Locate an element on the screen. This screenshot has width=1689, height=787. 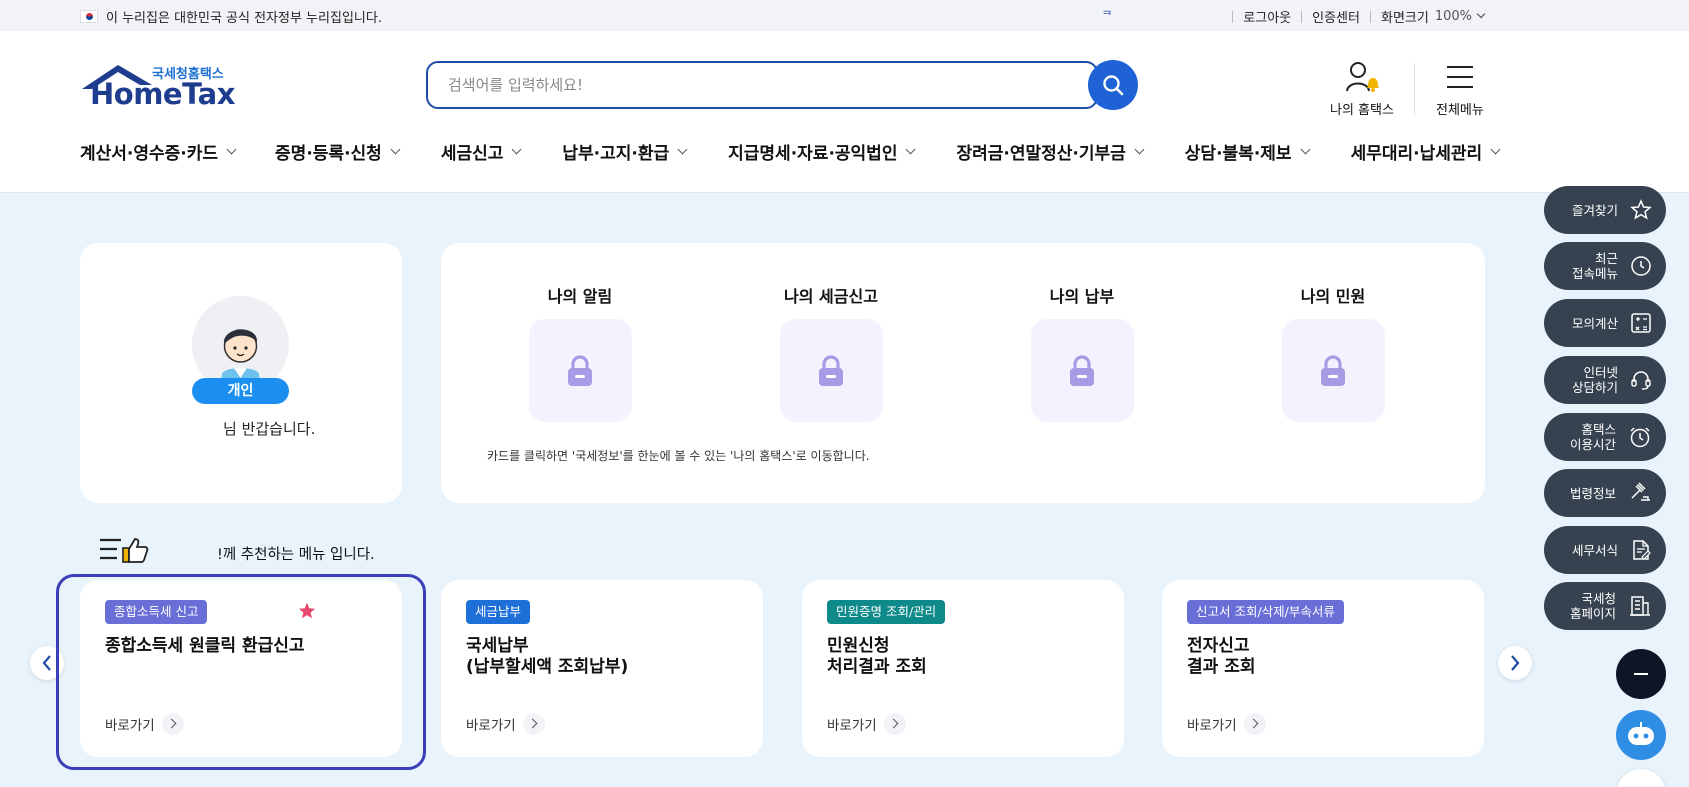
service-card-civil-result: 민원증명 조회/관리 민원신청 처리결과 조회 바로가기 is located at coordinates (963, 668).